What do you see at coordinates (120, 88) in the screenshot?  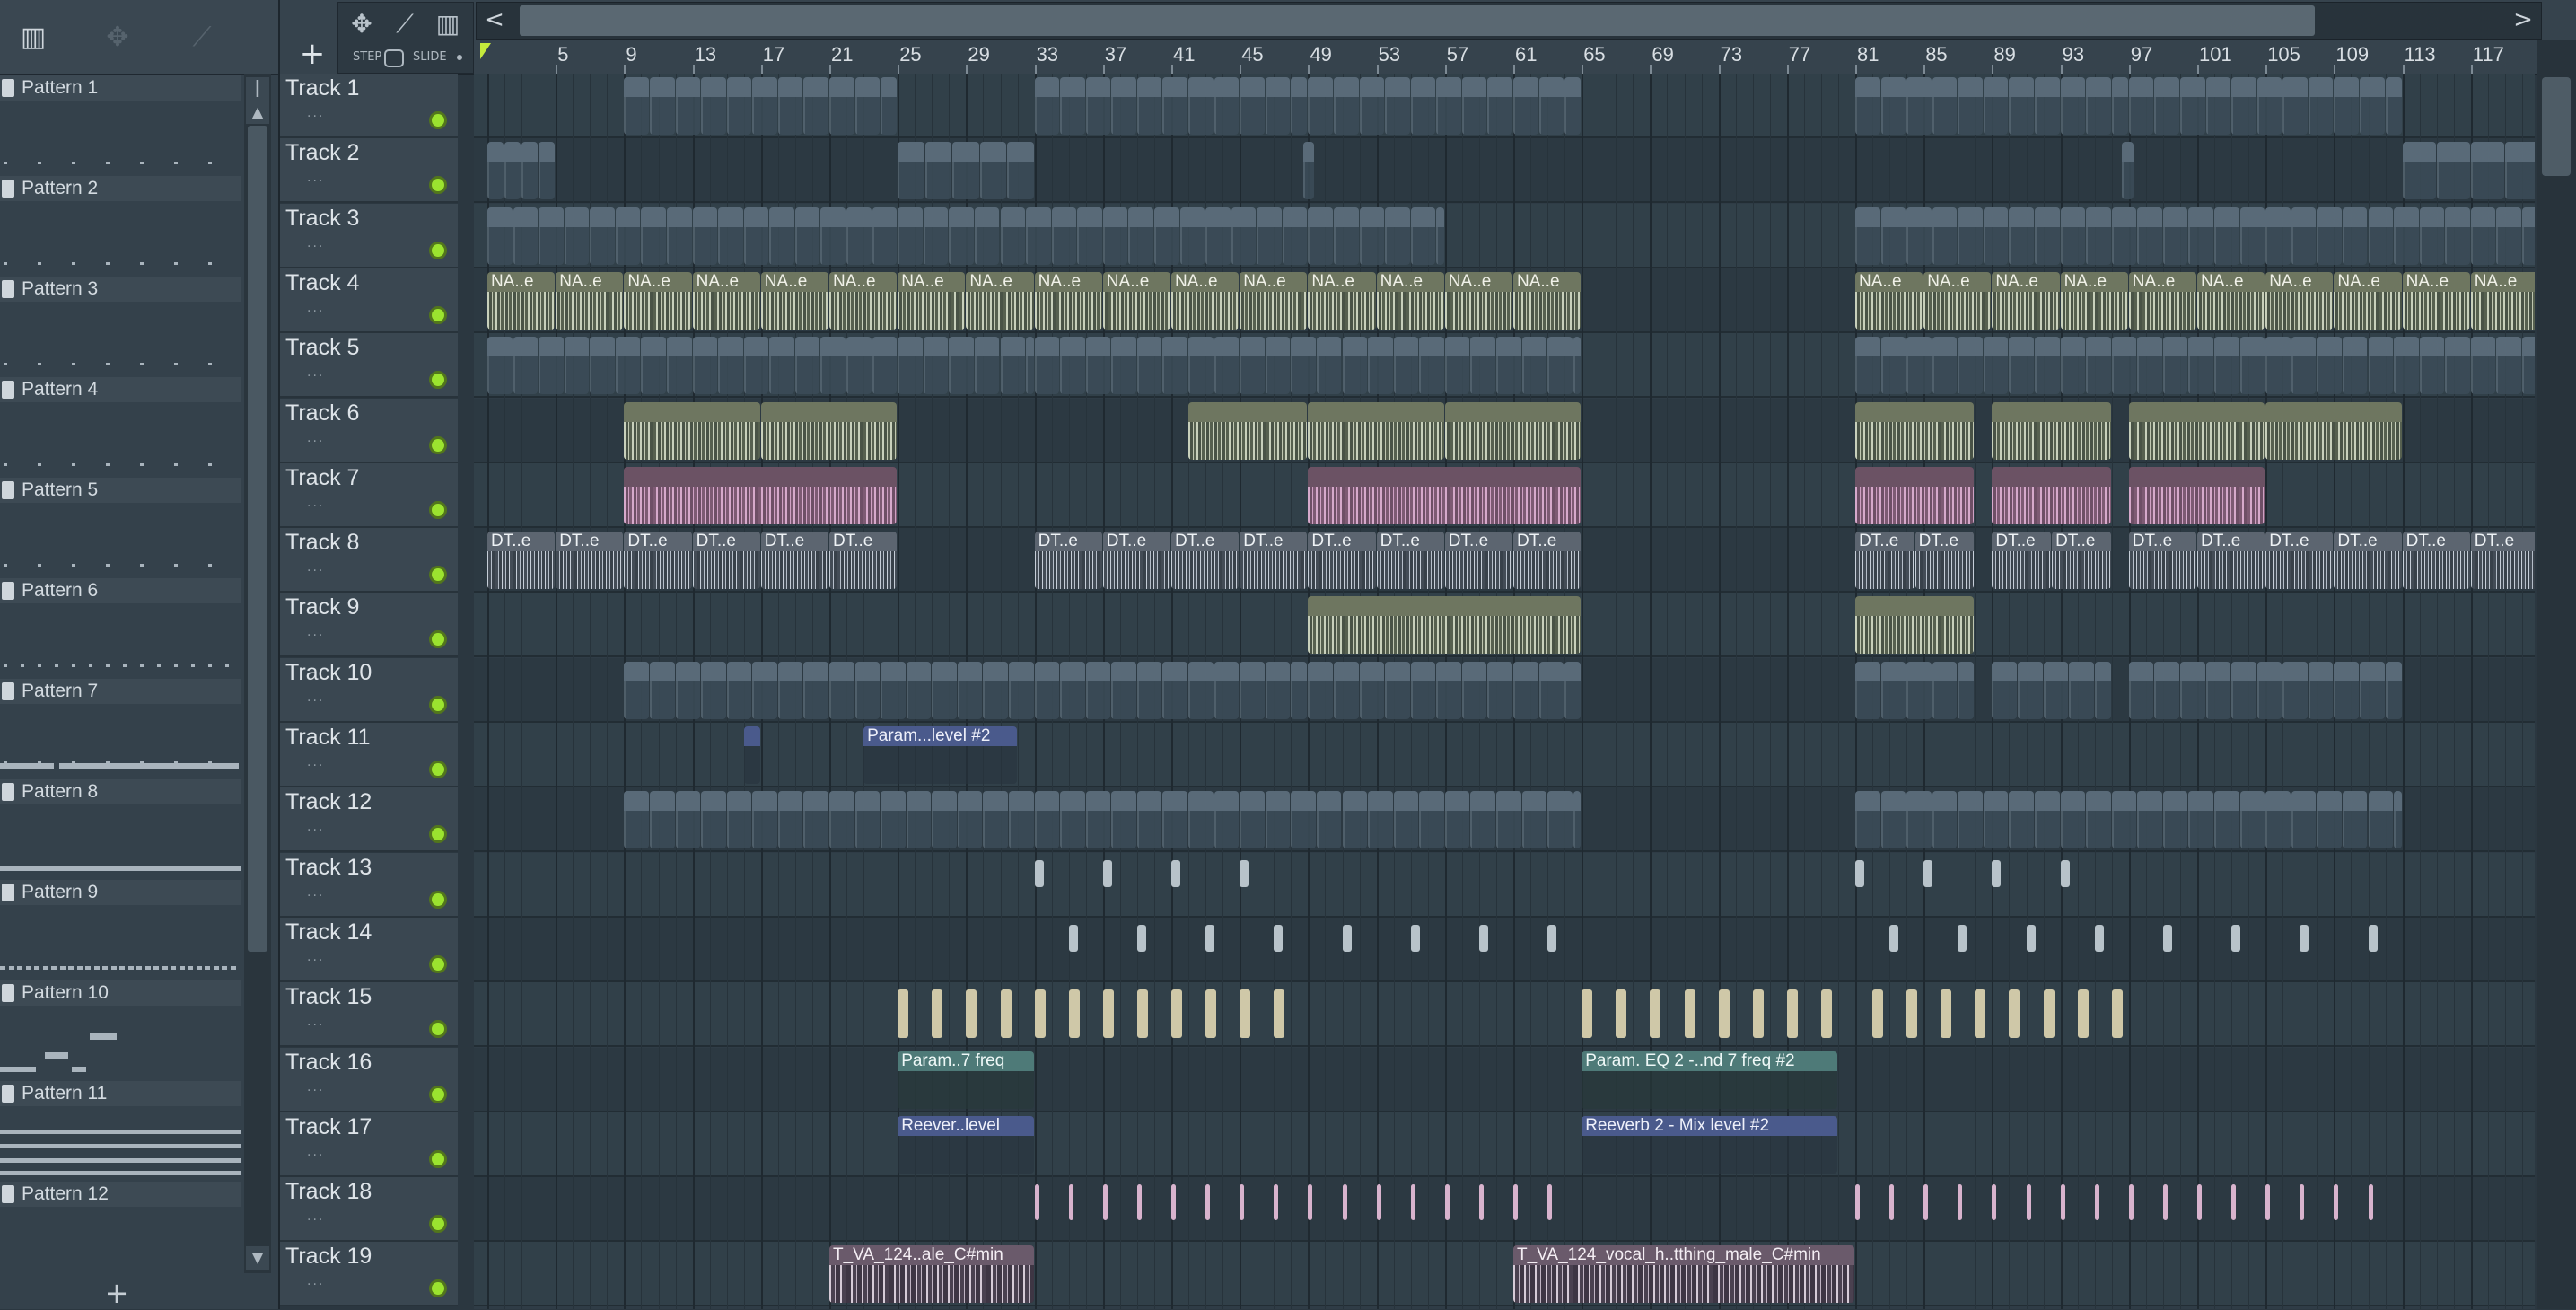 I see `pattern-name: Pattern 1` at bounding box center [120, 88].